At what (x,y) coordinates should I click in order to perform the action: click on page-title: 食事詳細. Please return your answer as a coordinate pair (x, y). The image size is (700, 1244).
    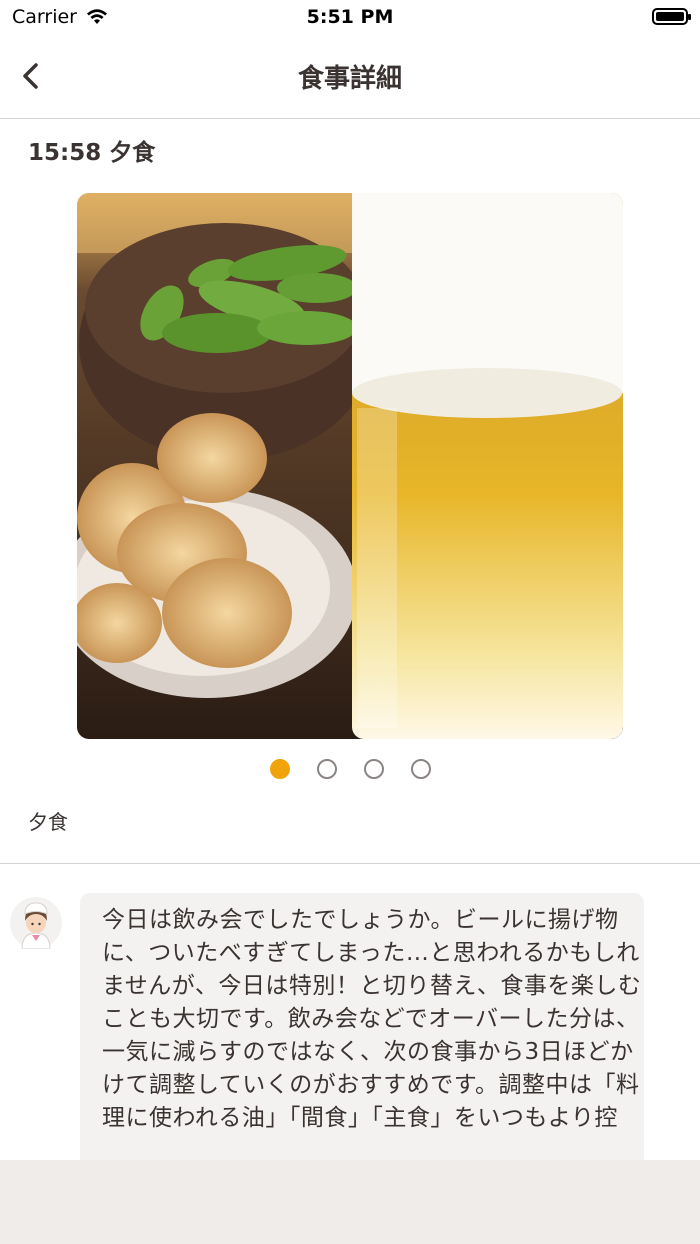
    Looking at the image, I should click on (349, 79).